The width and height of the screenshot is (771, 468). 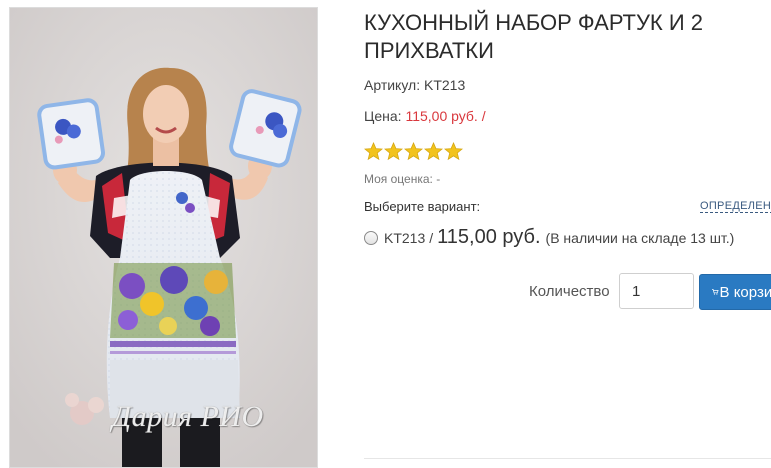 What do you see at coordinates (405, 238) in the screenshot?
I see `variant-code: KT213` at bounding box center [405, 238].